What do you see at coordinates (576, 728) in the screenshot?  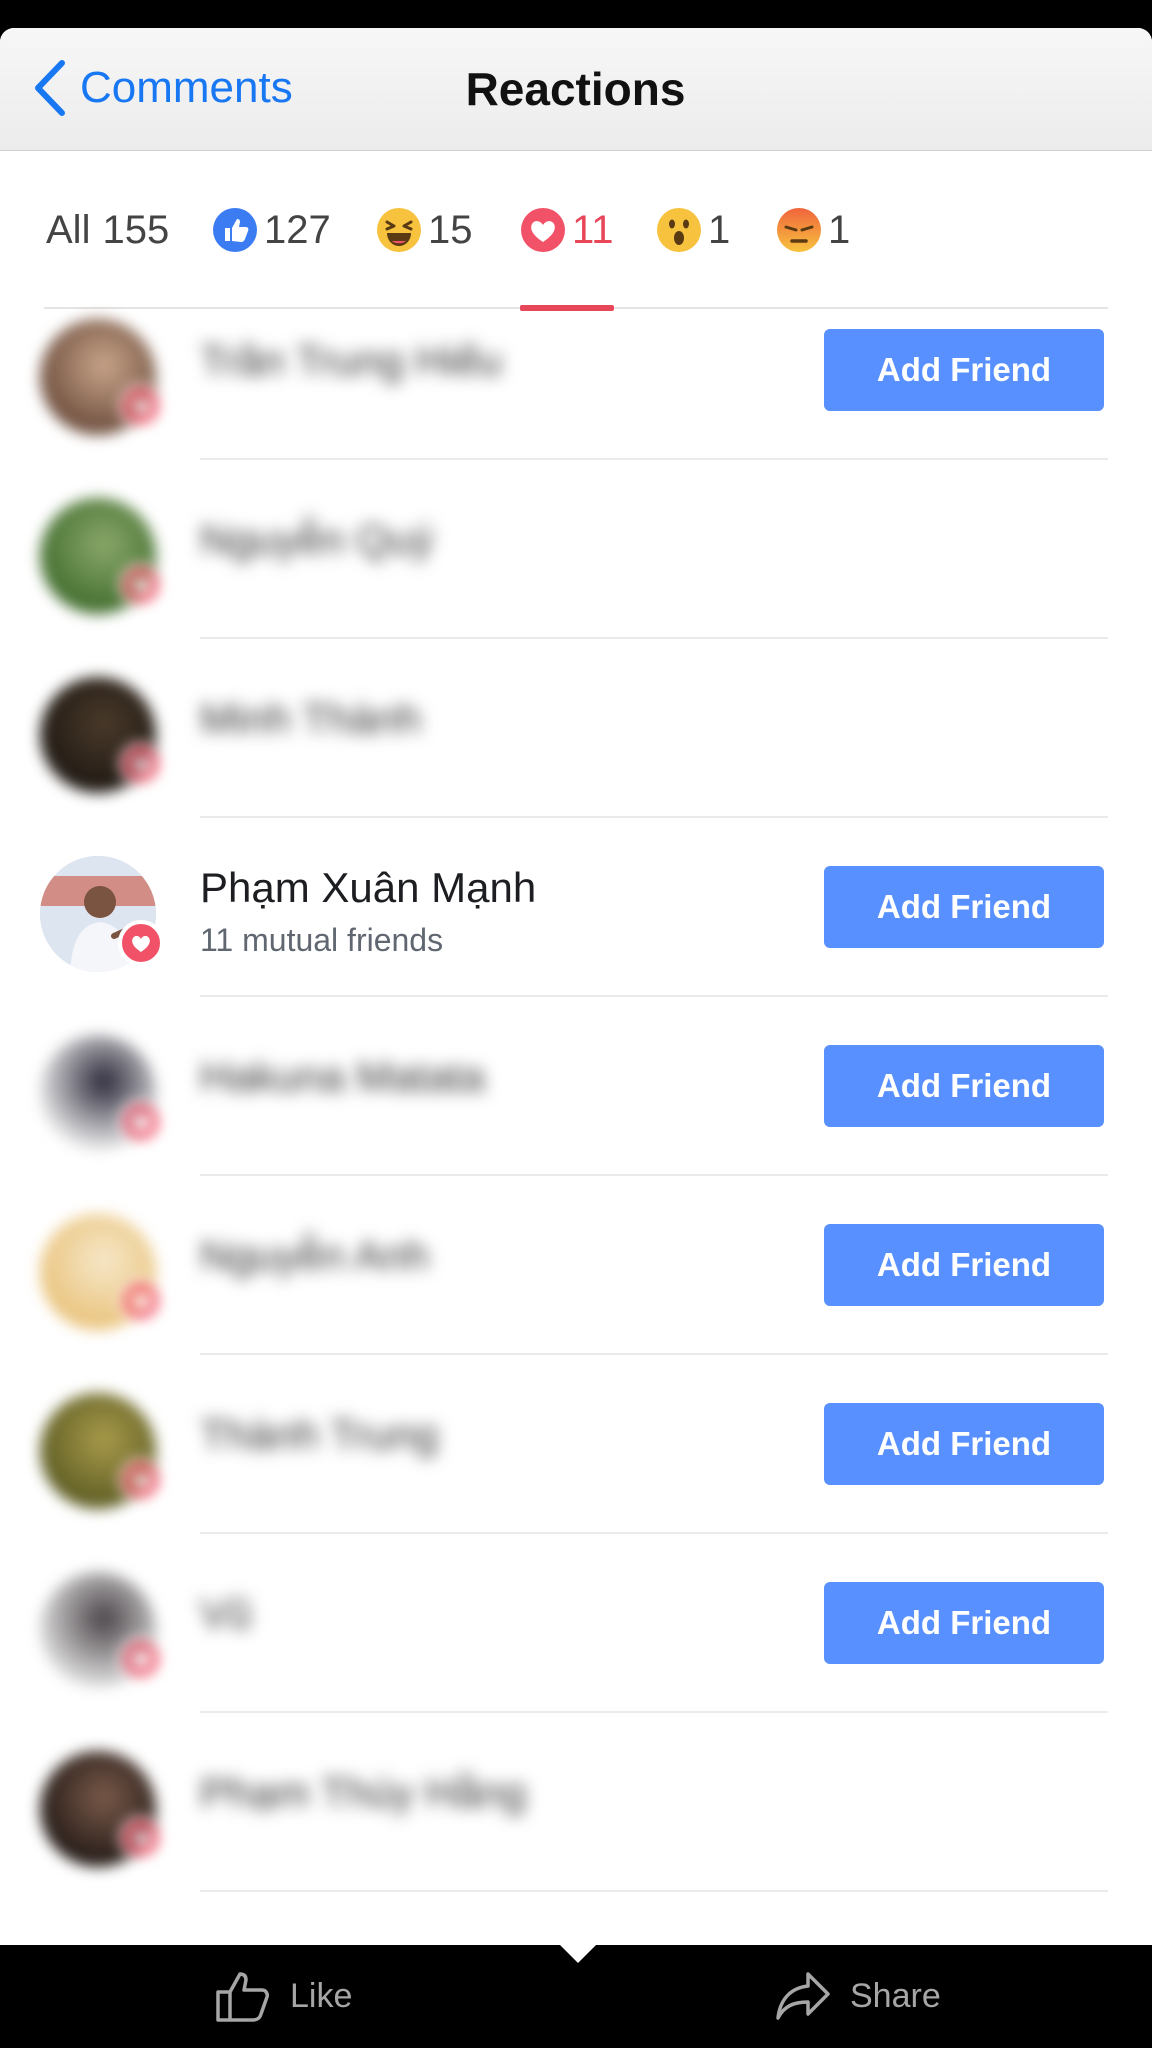 I see `reactor-row: Minh Thành` at bounding box center [576, 728].